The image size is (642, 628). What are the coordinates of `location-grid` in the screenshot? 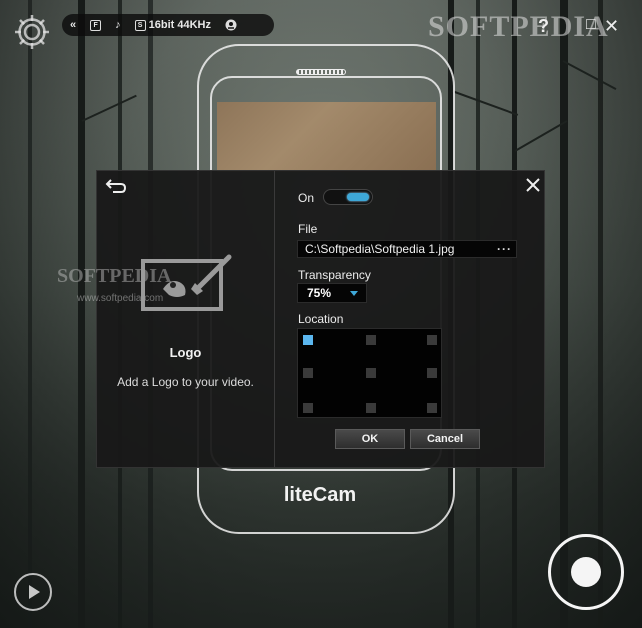 It's located at (369, 373).